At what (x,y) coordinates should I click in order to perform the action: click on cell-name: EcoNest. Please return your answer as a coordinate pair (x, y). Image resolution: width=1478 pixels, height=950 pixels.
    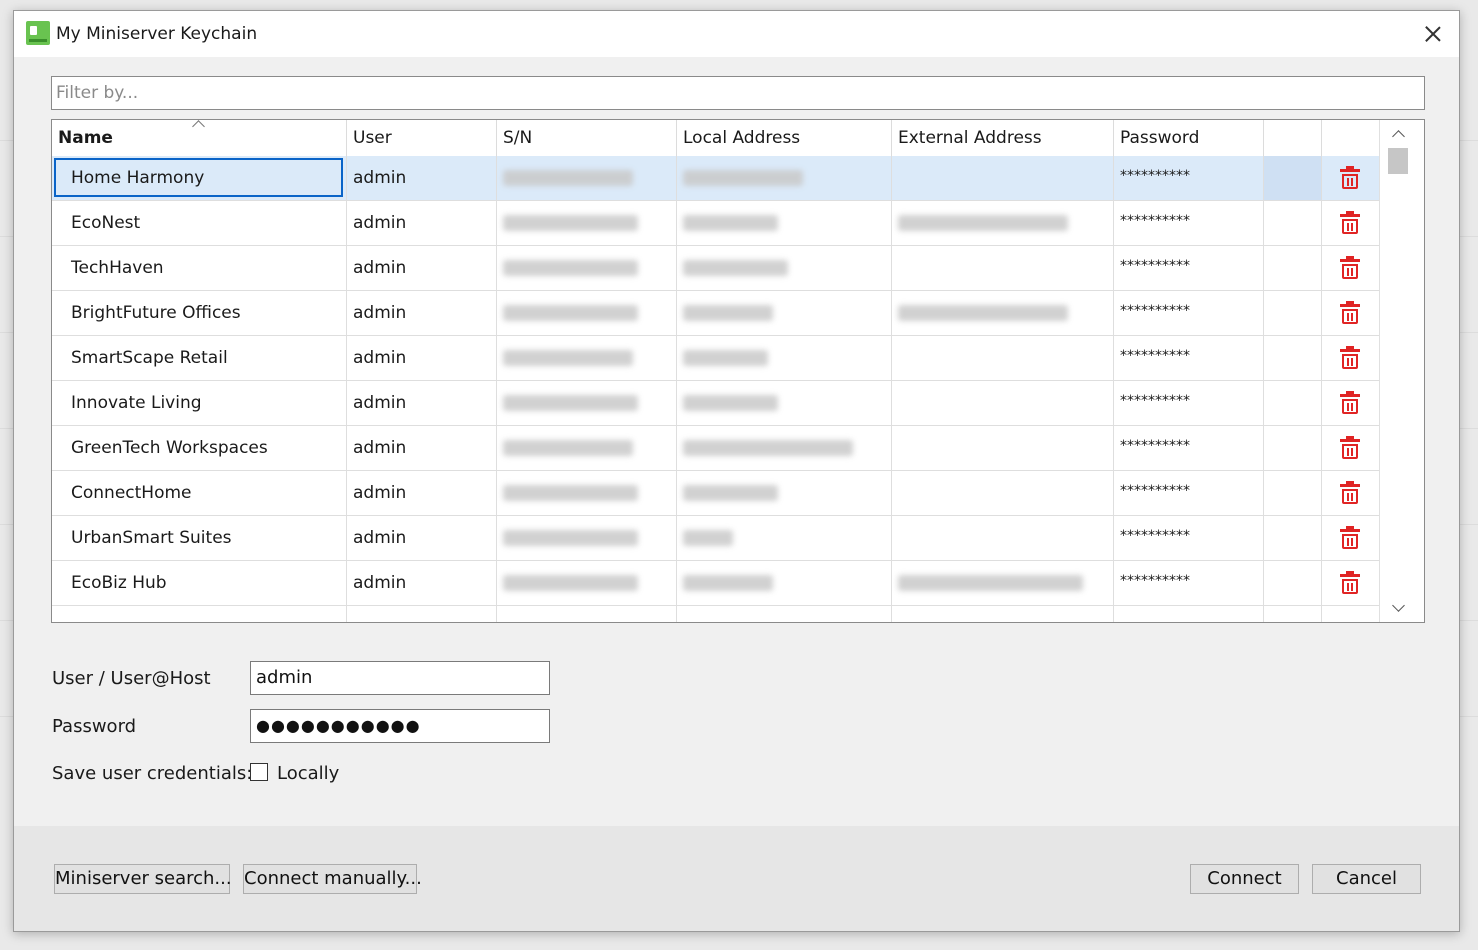
    Looking at the image, I should click on (199, 223).